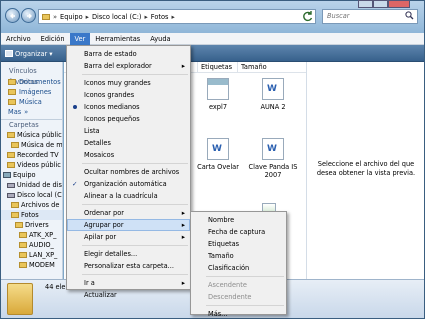 This screenshot has height=319, width=425. What do you see at coordinates (399, 4) in the screenshot?
I see `close-button` at bounding box center [399, 4].